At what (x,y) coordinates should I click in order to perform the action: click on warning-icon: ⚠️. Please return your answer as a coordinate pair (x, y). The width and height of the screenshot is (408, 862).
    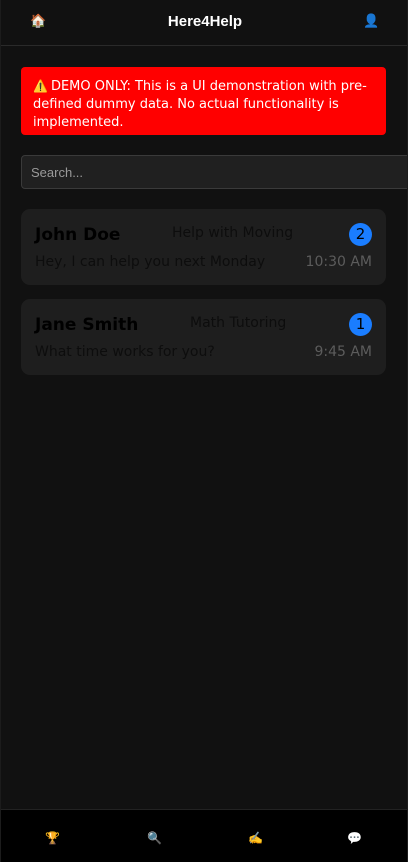
    Looking at the image, I should click on (40, 86).